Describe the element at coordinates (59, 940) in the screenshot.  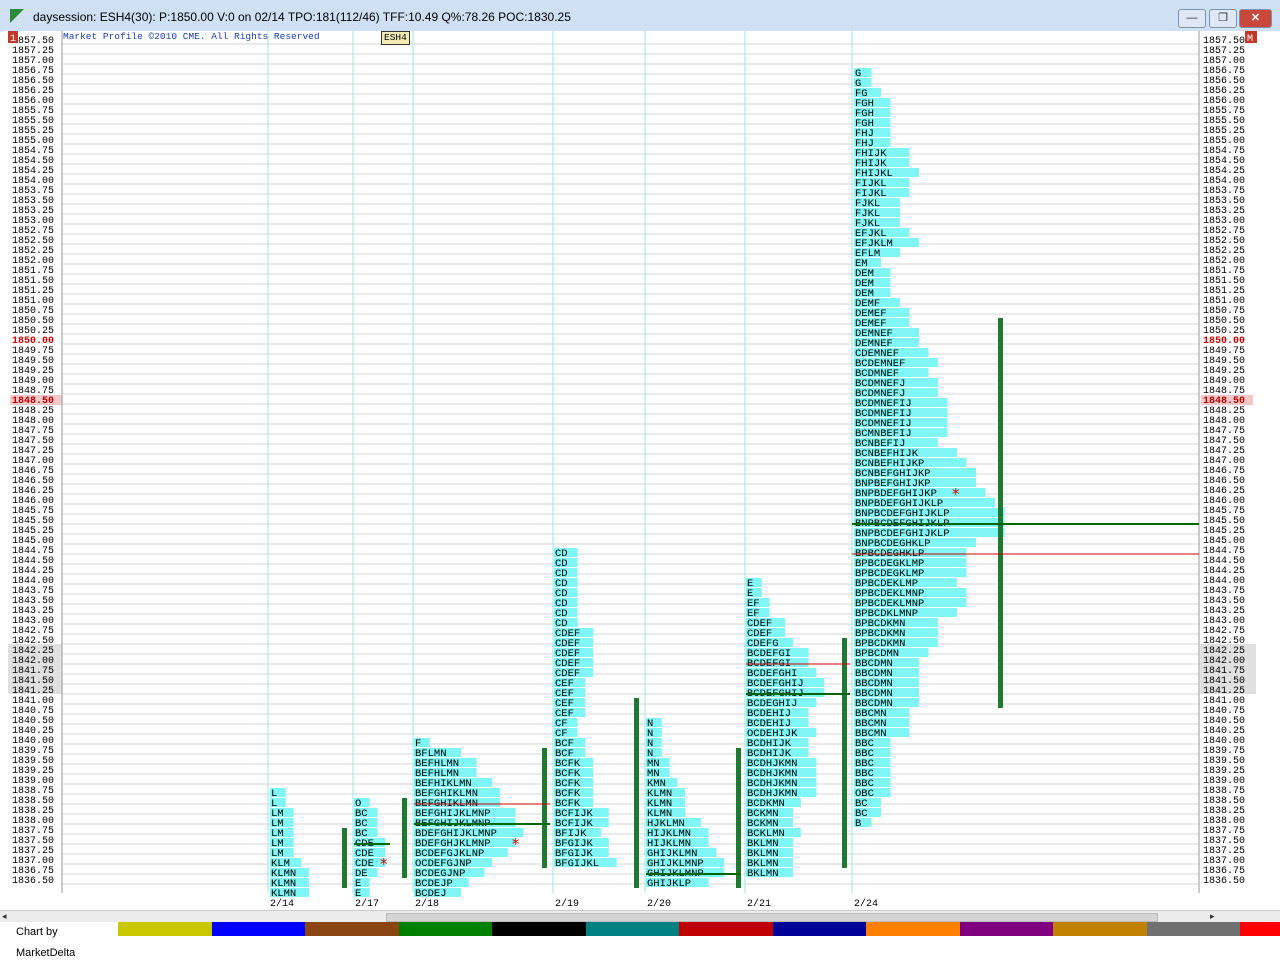
I see `chart-credit: Chart by MarketDelta` at that location.